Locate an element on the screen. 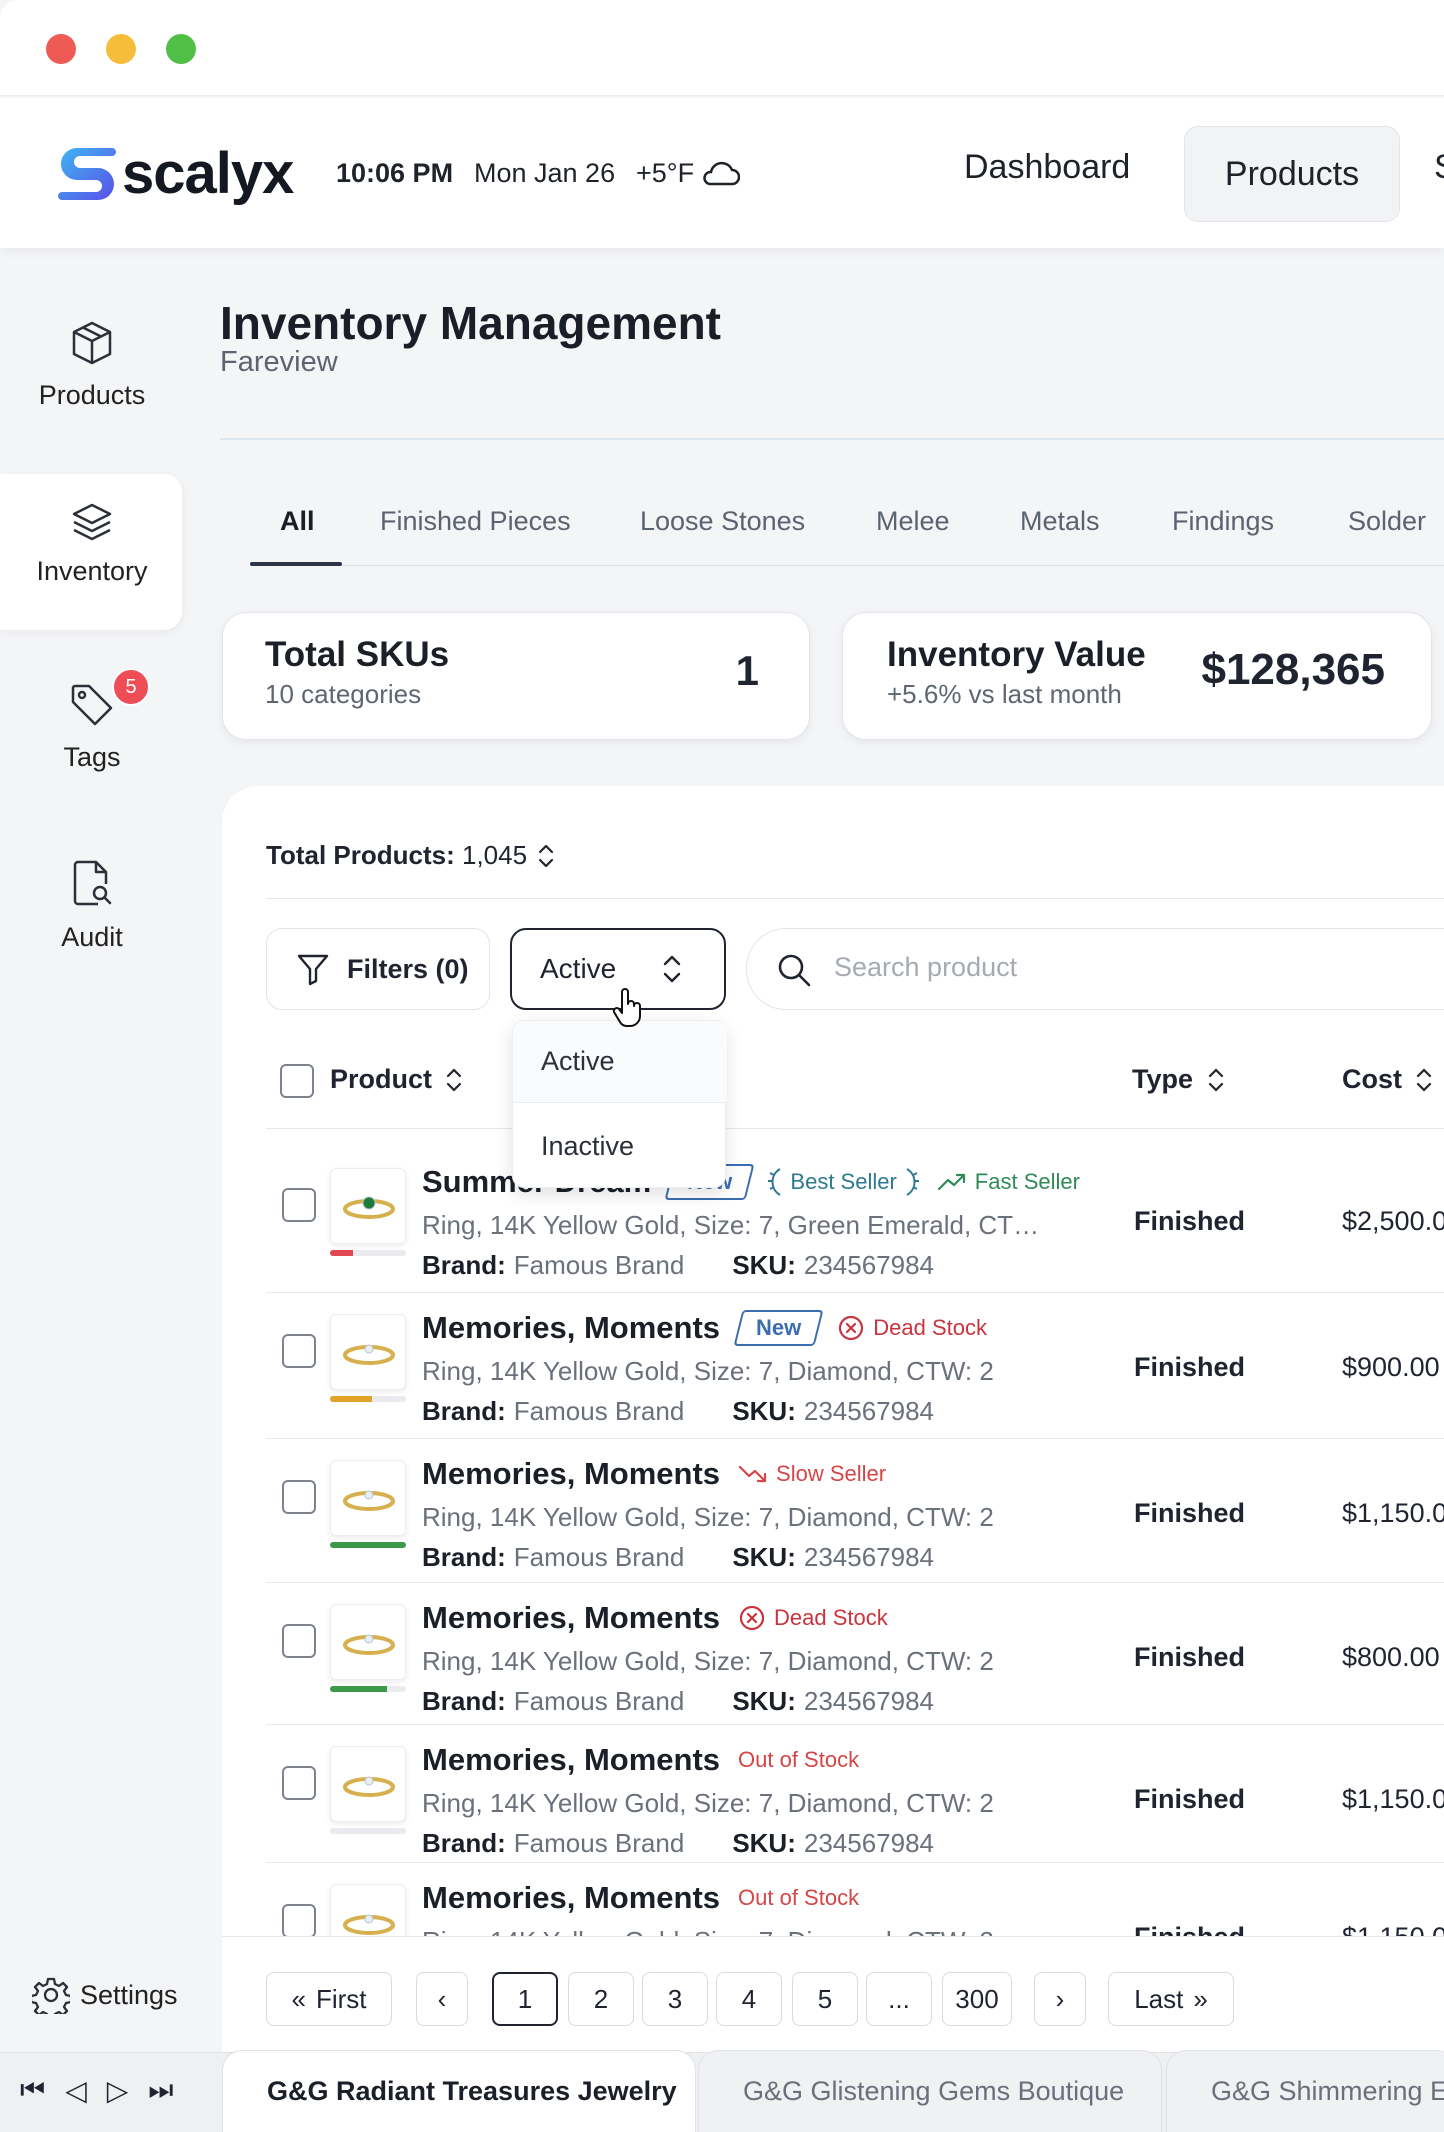 The height and width of the screenshot is (2132, 1444). settings-label: Settings is located at coordinates (129, 1994).